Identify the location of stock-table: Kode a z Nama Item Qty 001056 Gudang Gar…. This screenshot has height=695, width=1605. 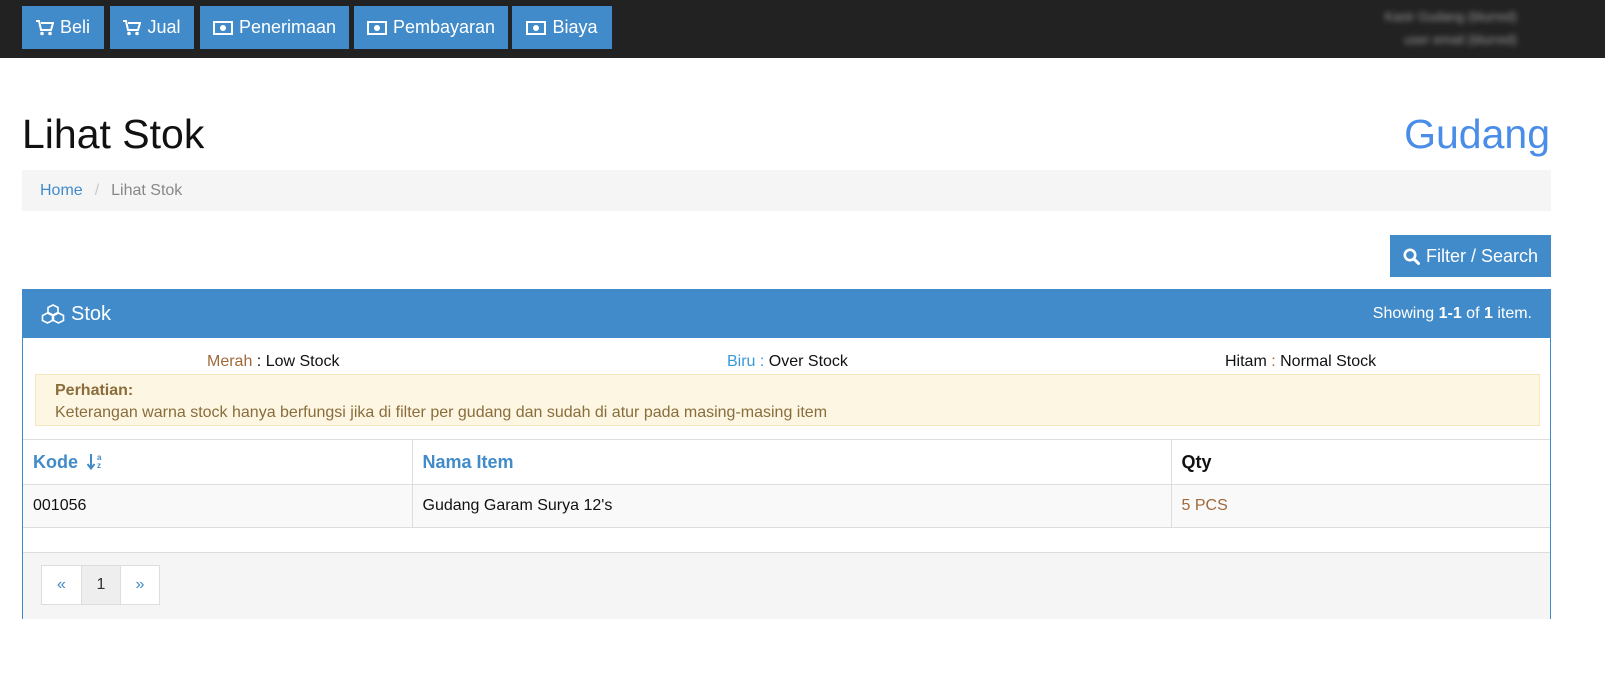
(786, 483).